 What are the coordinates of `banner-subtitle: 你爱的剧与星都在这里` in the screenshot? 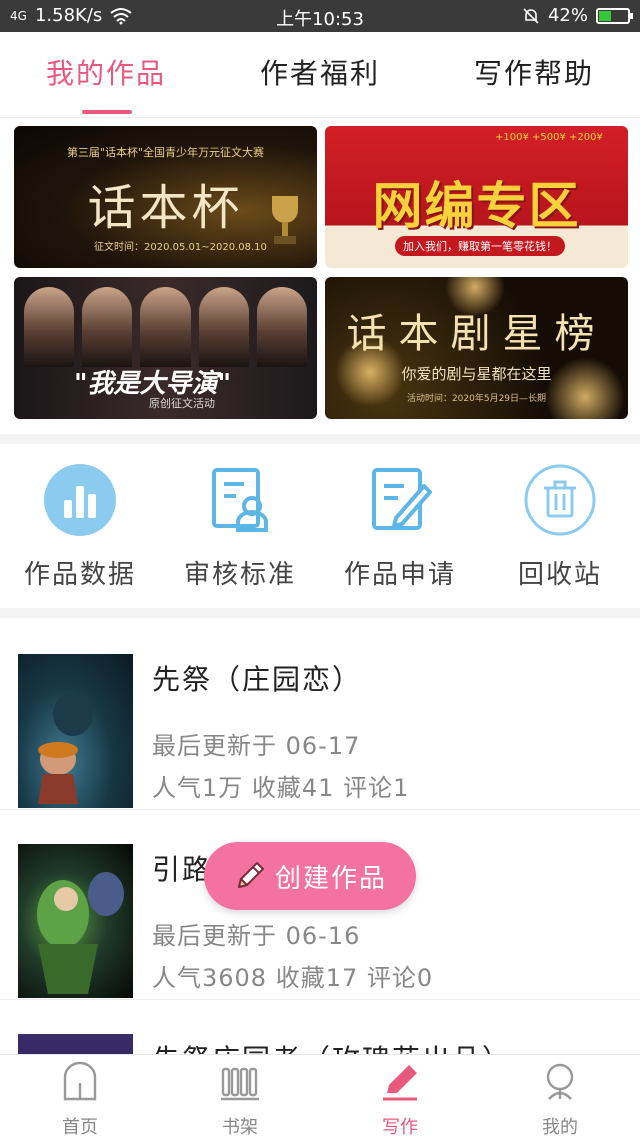 It's located at (476, 374).